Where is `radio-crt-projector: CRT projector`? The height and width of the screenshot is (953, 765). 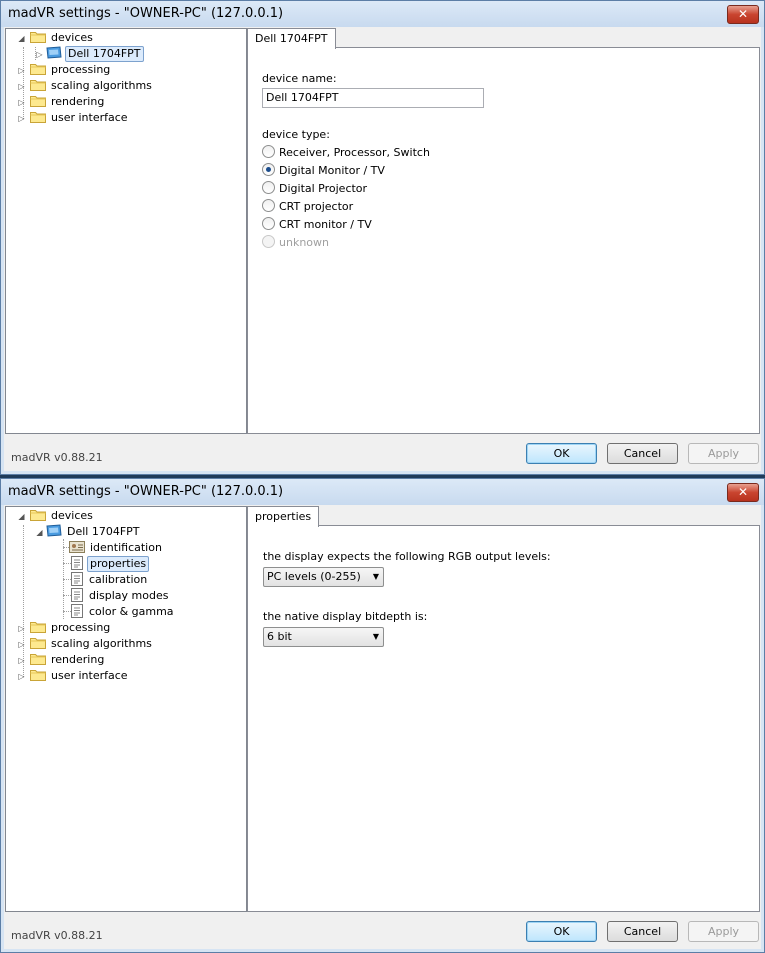 radio-crt-projector: CRT projector is located at coordinates (307, 207).